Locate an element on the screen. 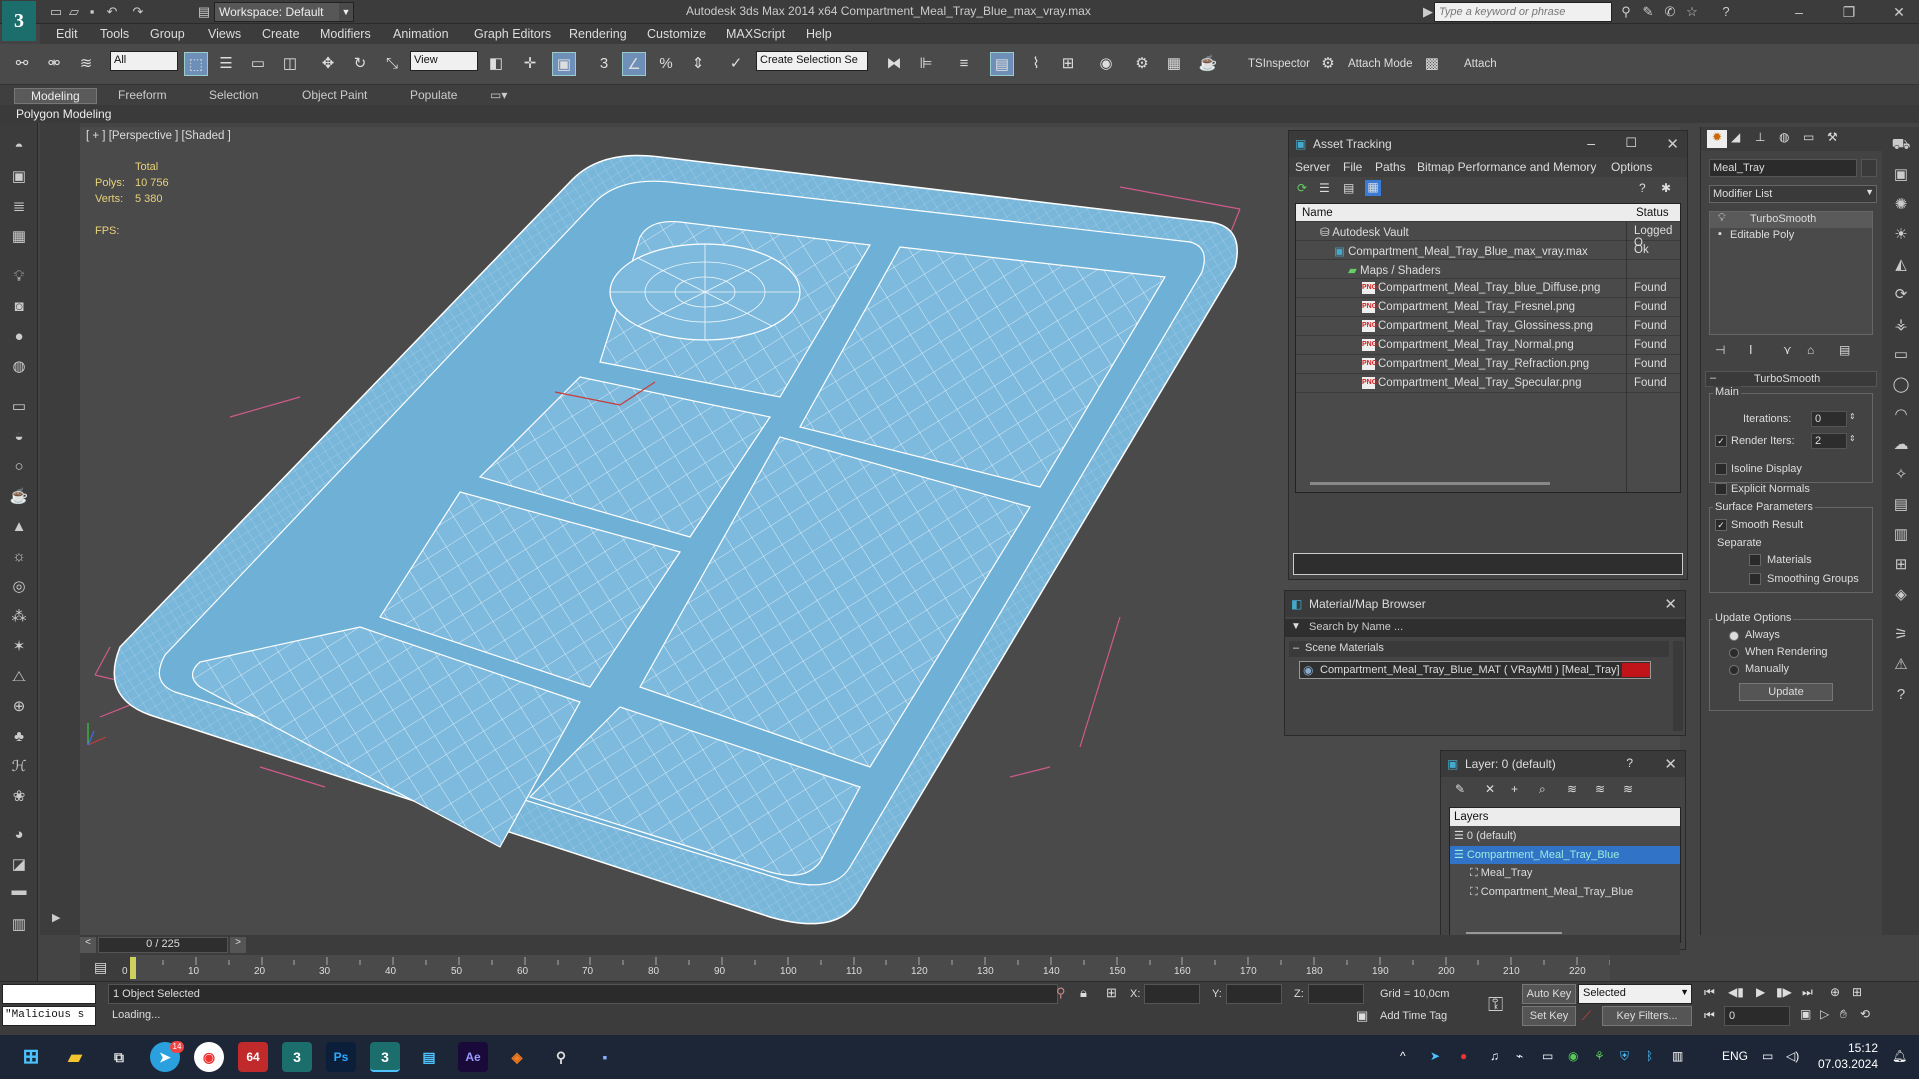  reference-coord-select: View is located at coordinates (444, 61).